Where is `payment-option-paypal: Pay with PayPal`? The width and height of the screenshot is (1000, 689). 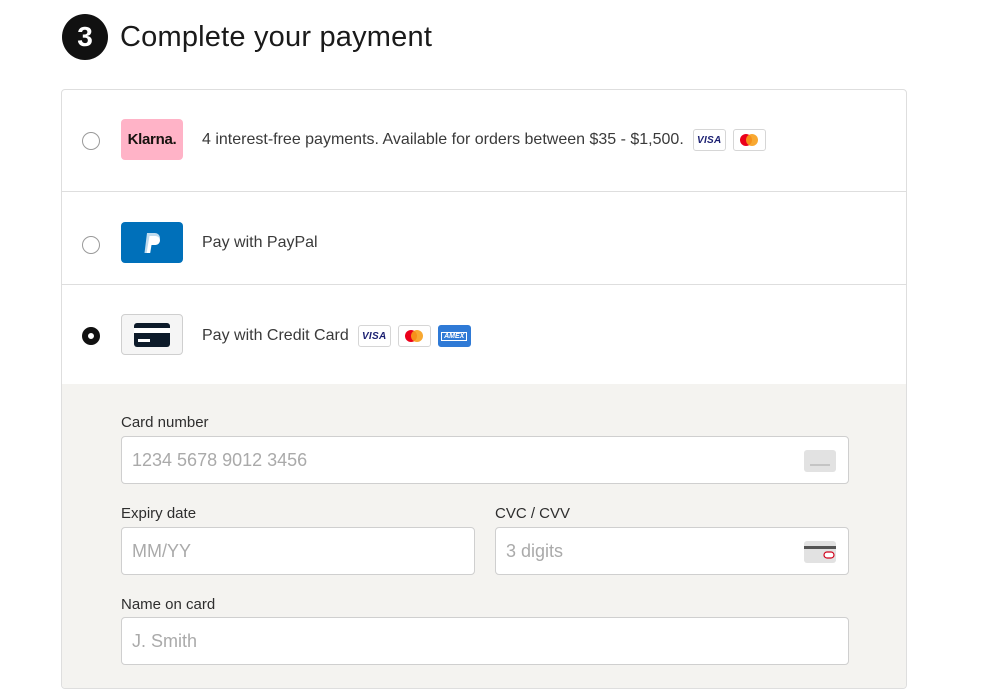
payment-option-paypal: Pay with PayPal is located at coordinates (484, 238).